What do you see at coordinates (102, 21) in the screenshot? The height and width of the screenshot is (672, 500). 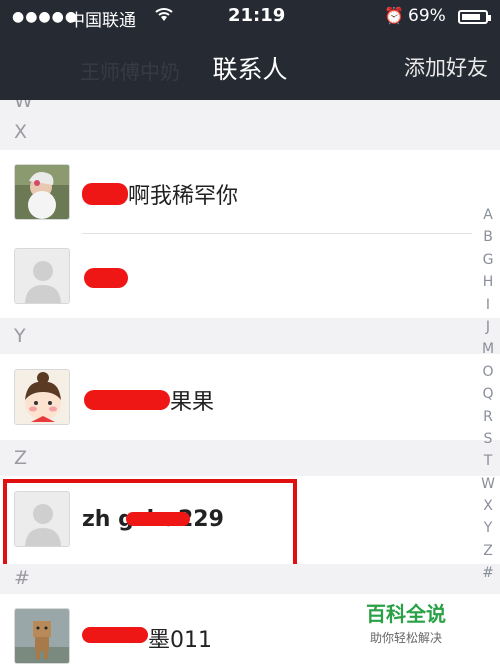 I see `carrier-label: 中国联通` at bounding box center [102, 21].